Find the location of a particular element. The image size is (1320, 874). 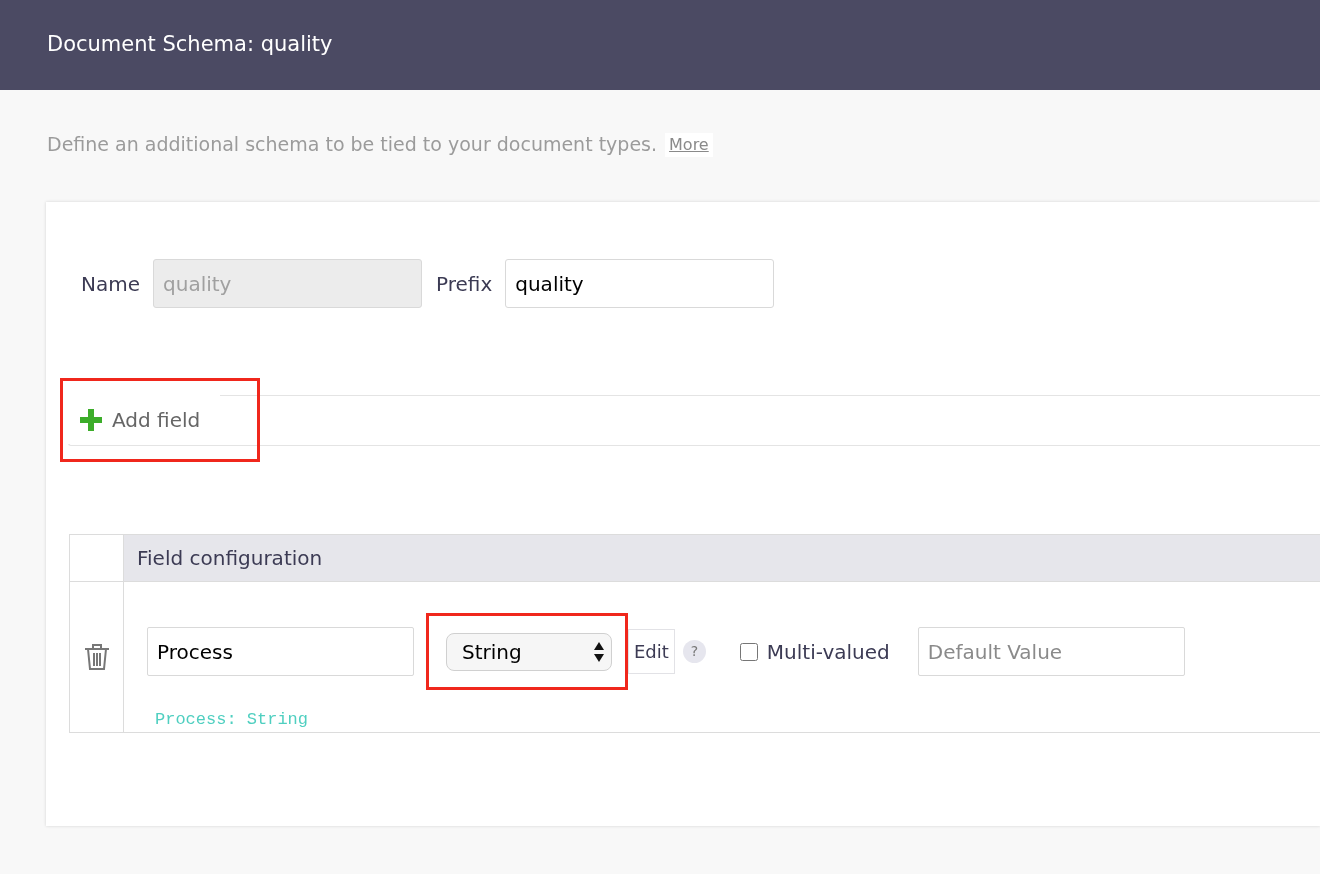

trash-icon is located at coordinates (96, 657).